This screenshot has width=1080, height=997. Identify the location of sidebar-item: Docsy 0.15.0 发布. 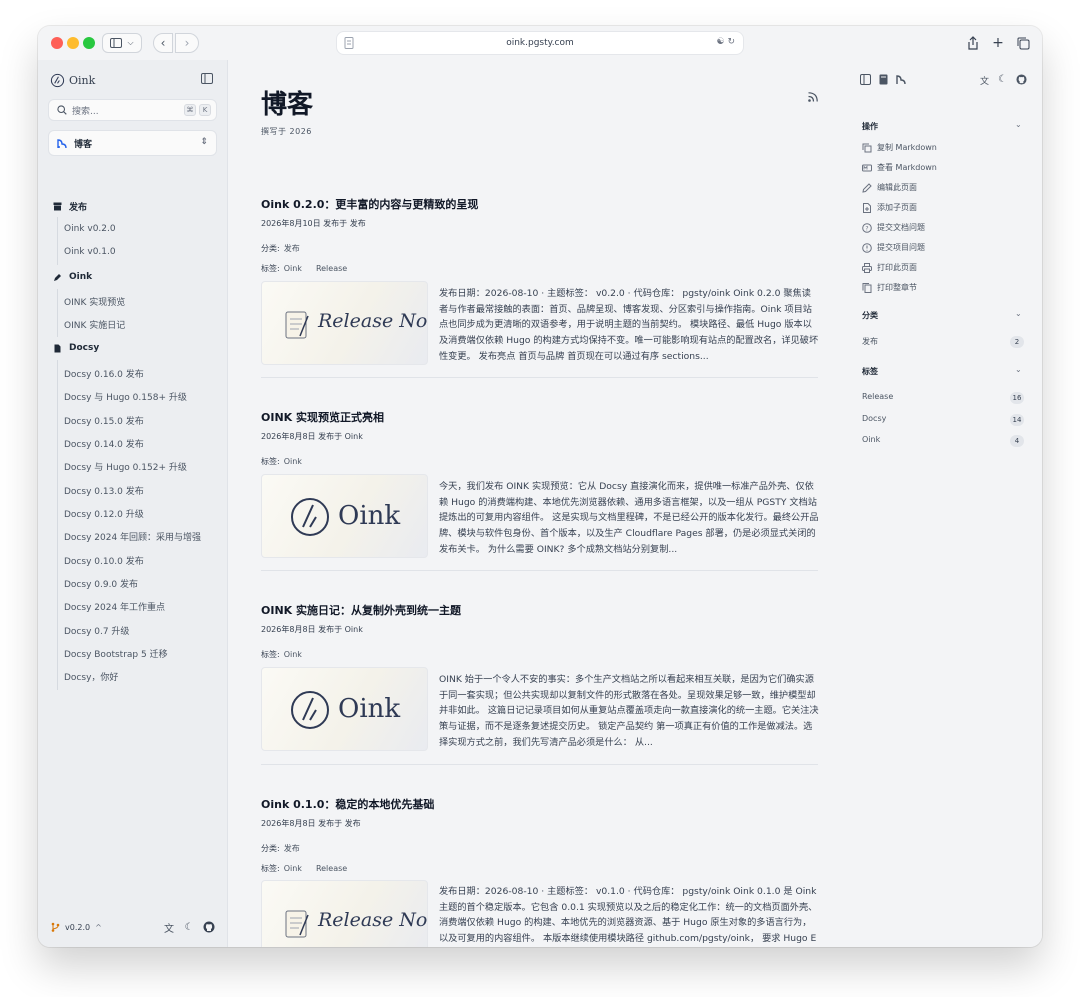
(104, 420).